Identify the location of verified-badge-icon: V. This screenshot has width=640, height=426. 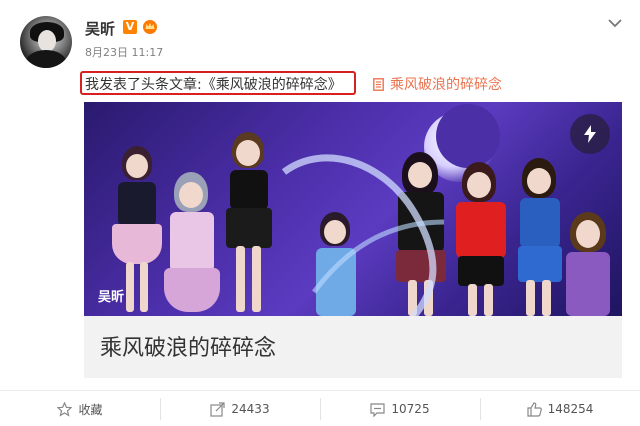
(130, 27).